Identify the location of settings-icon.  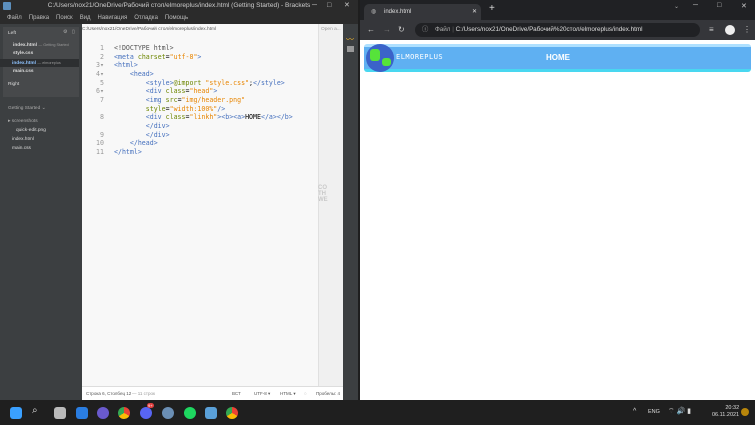
(168, 413).